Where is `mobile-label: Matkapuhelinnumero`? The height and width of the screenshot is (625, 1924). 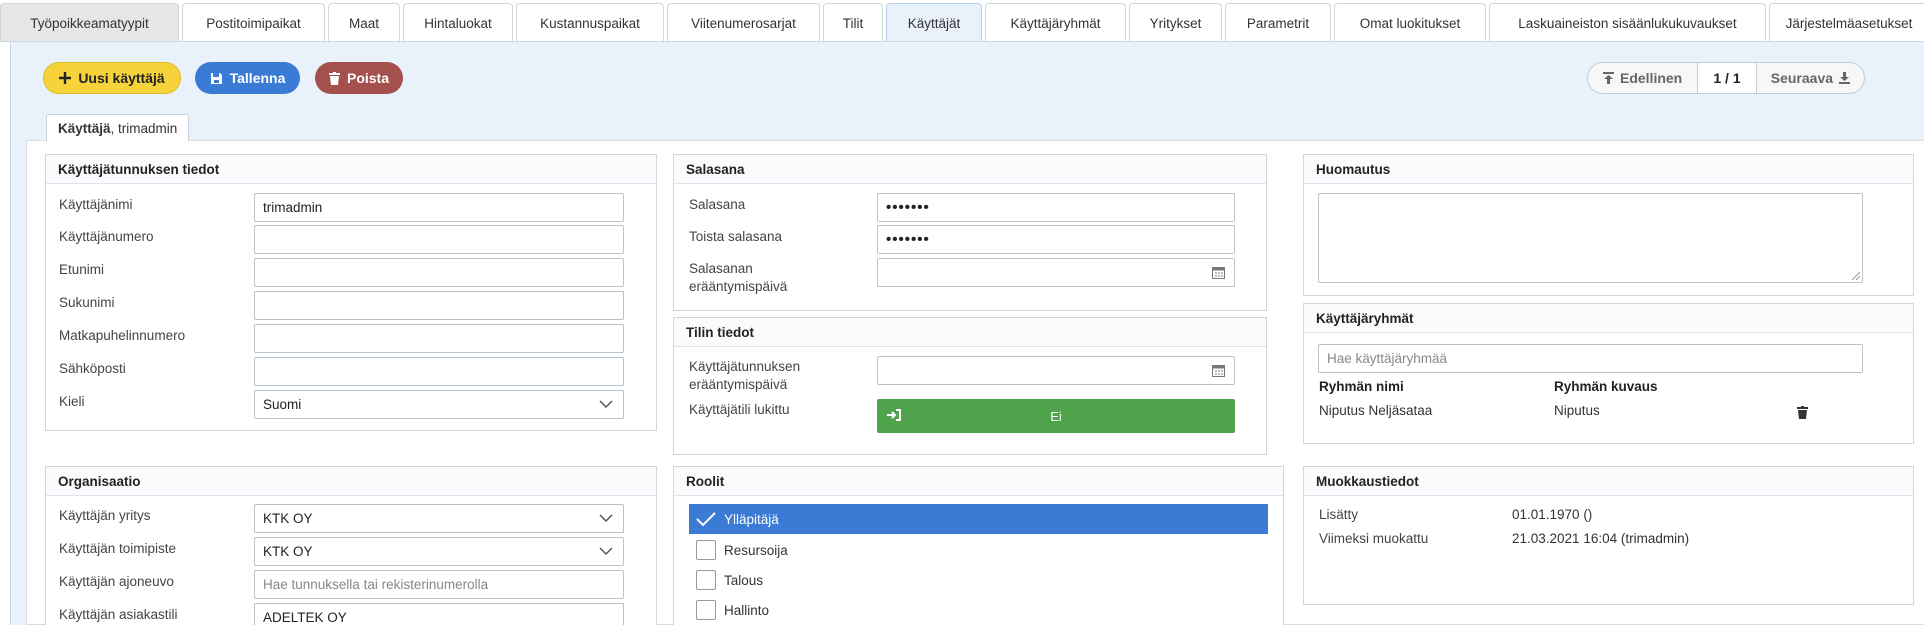 mobile-label: Matkapuhelinnumero is located at coordinates (122, 335).